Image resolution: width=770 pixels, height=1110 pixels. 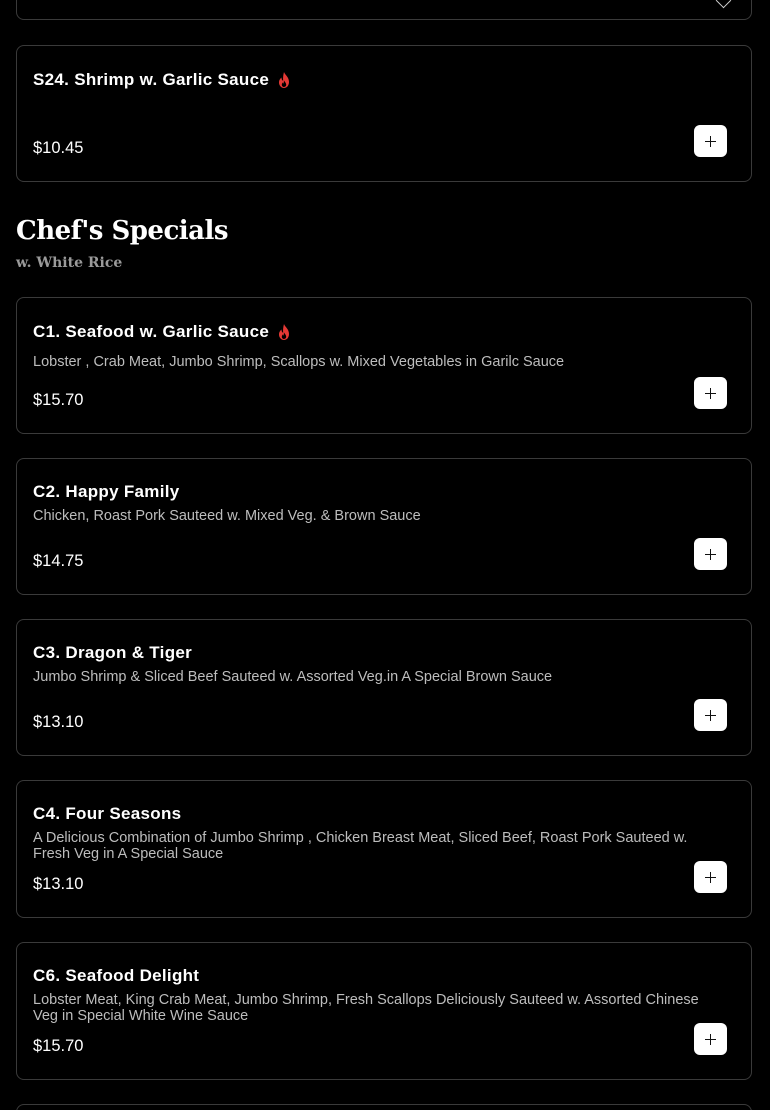 I want to click on item-title: C2. Happy Family, so click(x=106, y=491).